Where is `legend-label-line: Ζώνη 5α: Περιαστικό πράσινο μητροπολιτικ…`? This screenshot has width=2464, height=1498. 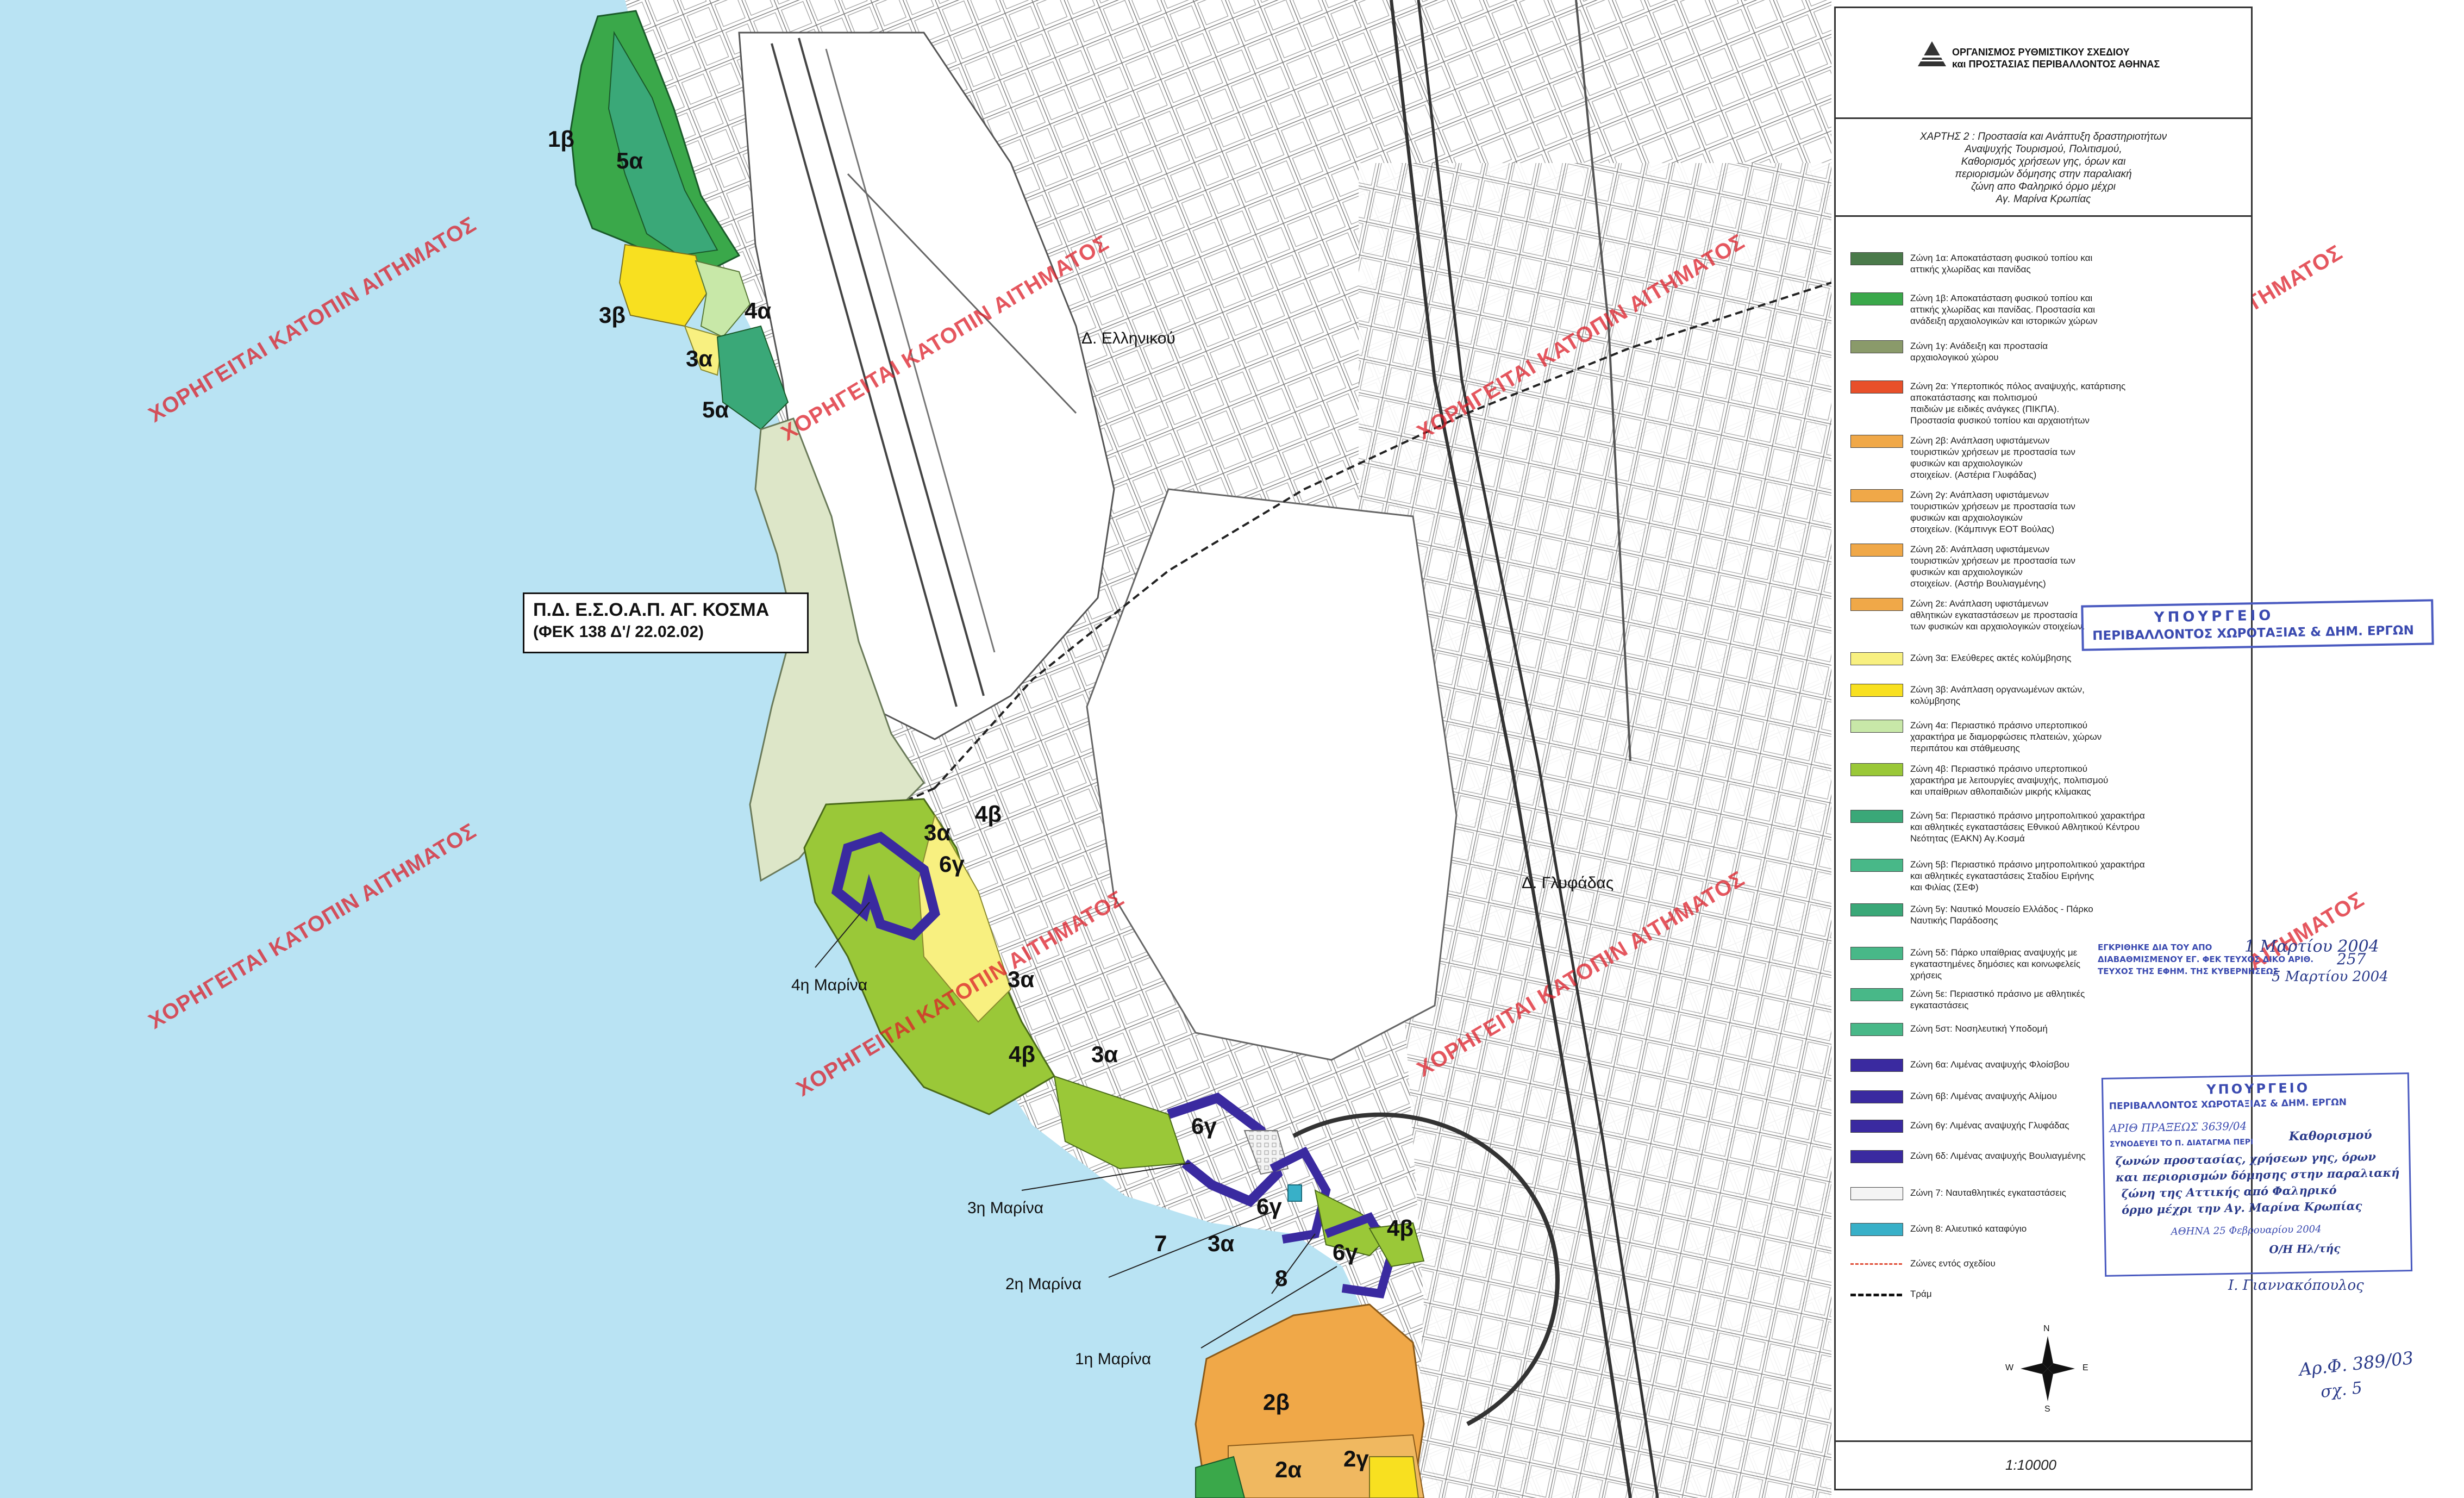 legend-label-line: Ζώνη 5α: Περιαστικό πράσινο μητροπολιτικ… is located at coordinates (2027, 815).